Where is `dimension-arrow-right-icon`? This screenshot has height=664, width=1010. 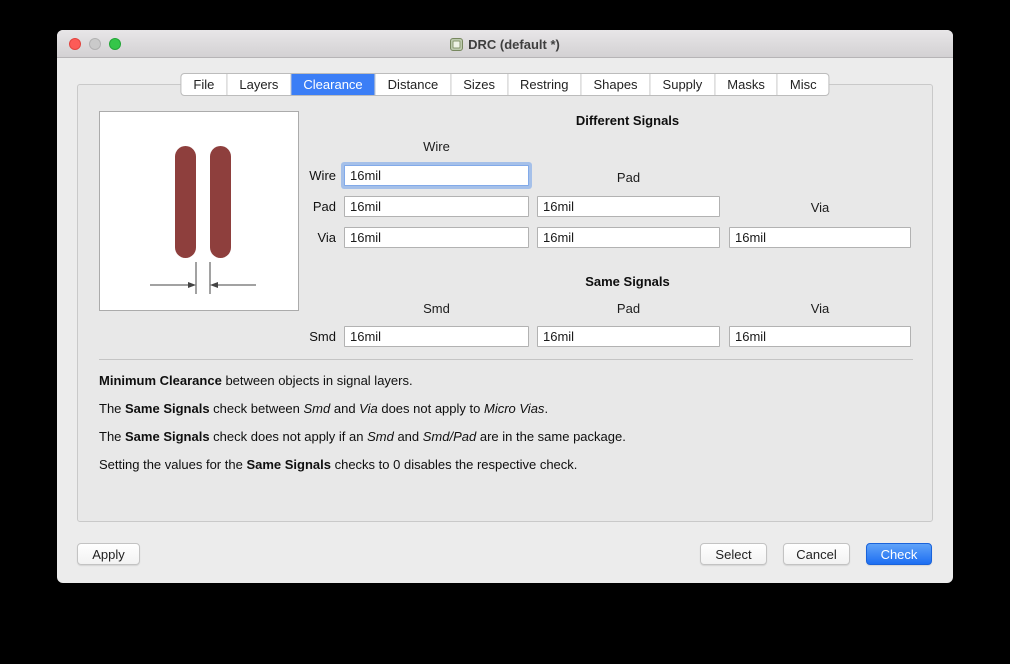
dimension-arrow-right-icon is located at coordinates (192, 285).